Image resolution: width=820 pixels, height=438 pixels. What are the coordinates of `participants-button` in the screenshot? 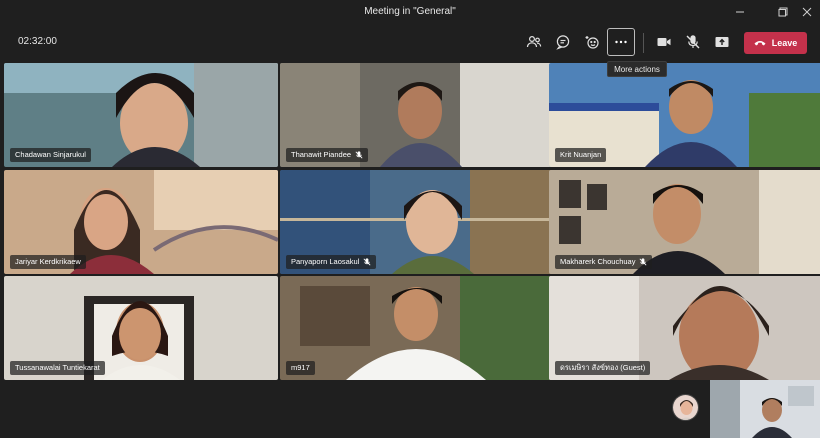 It's located at (534, 42).